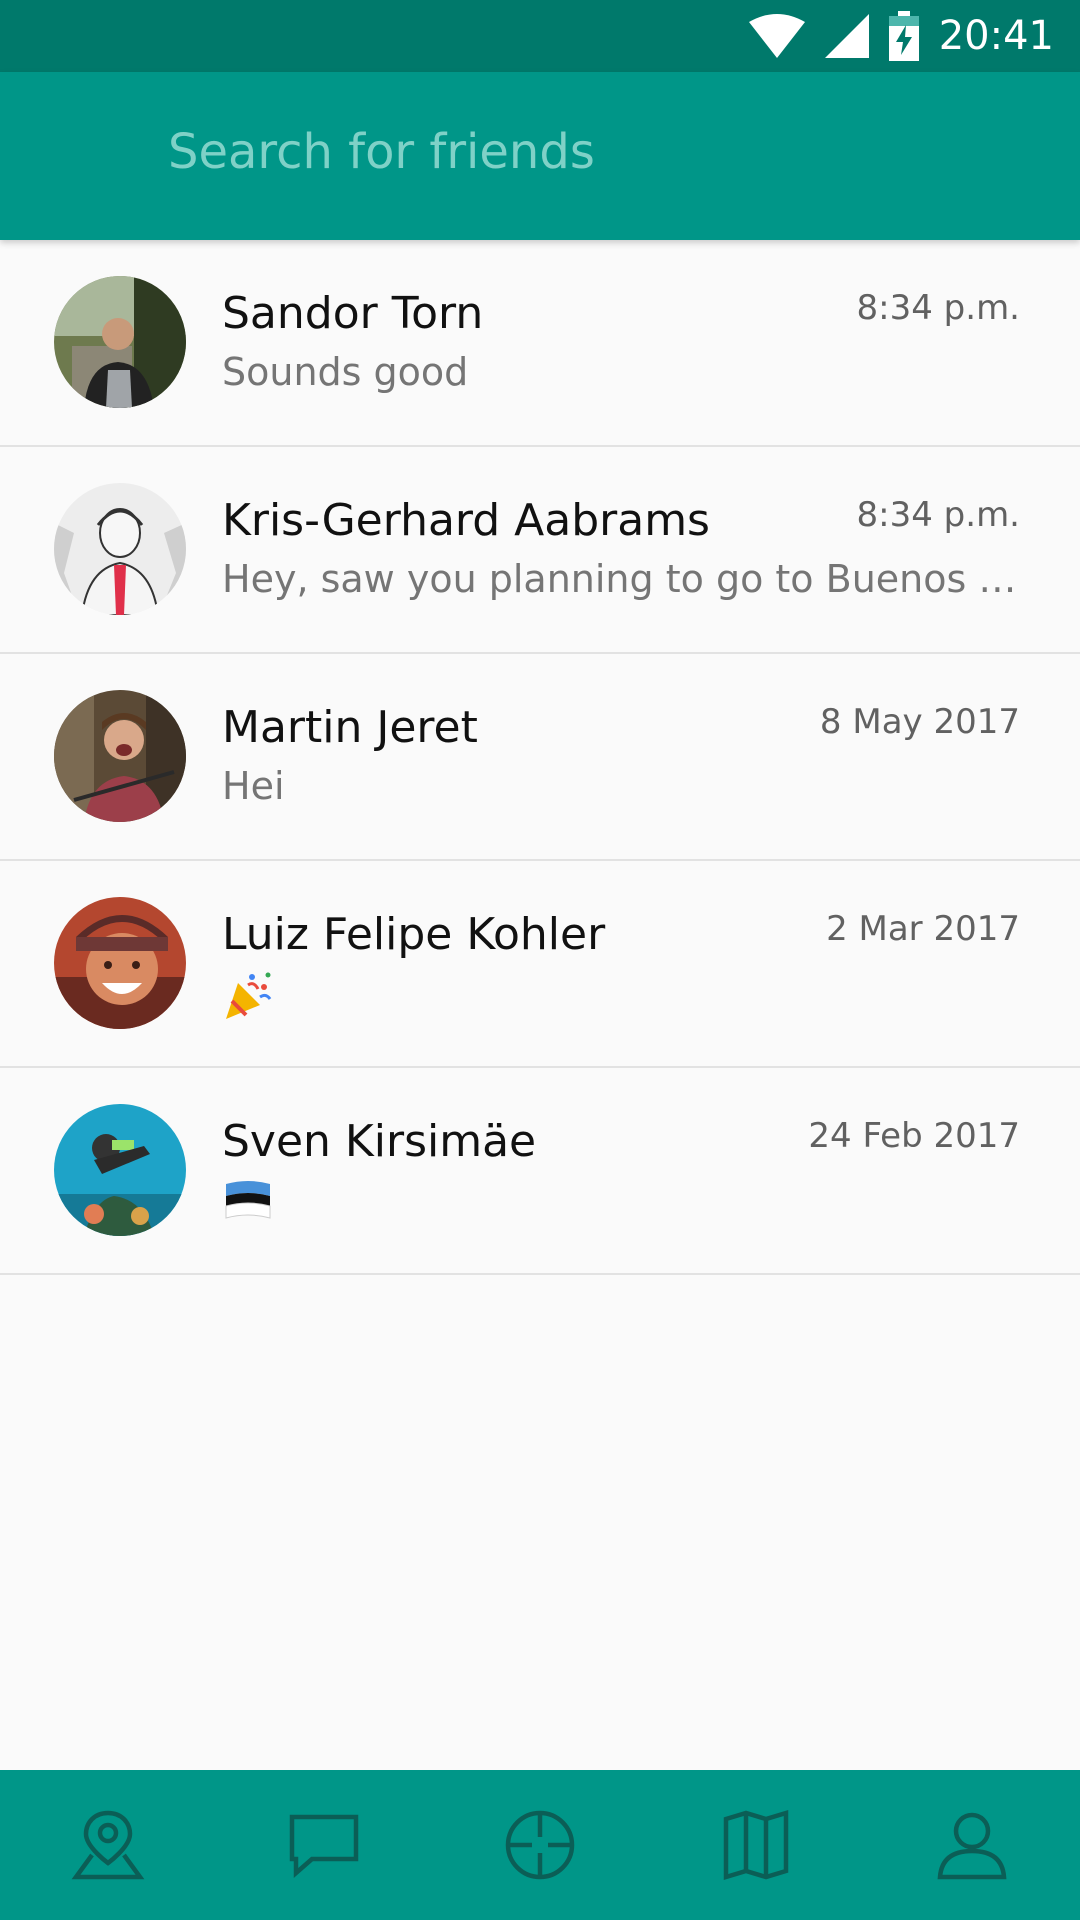 Image resolution: width=1080 pixels, height=1920 pixels. What do you see at coordinates (756, 1845) in the screenshot?
I see `map-icon` at bounding box center [756, 1845].